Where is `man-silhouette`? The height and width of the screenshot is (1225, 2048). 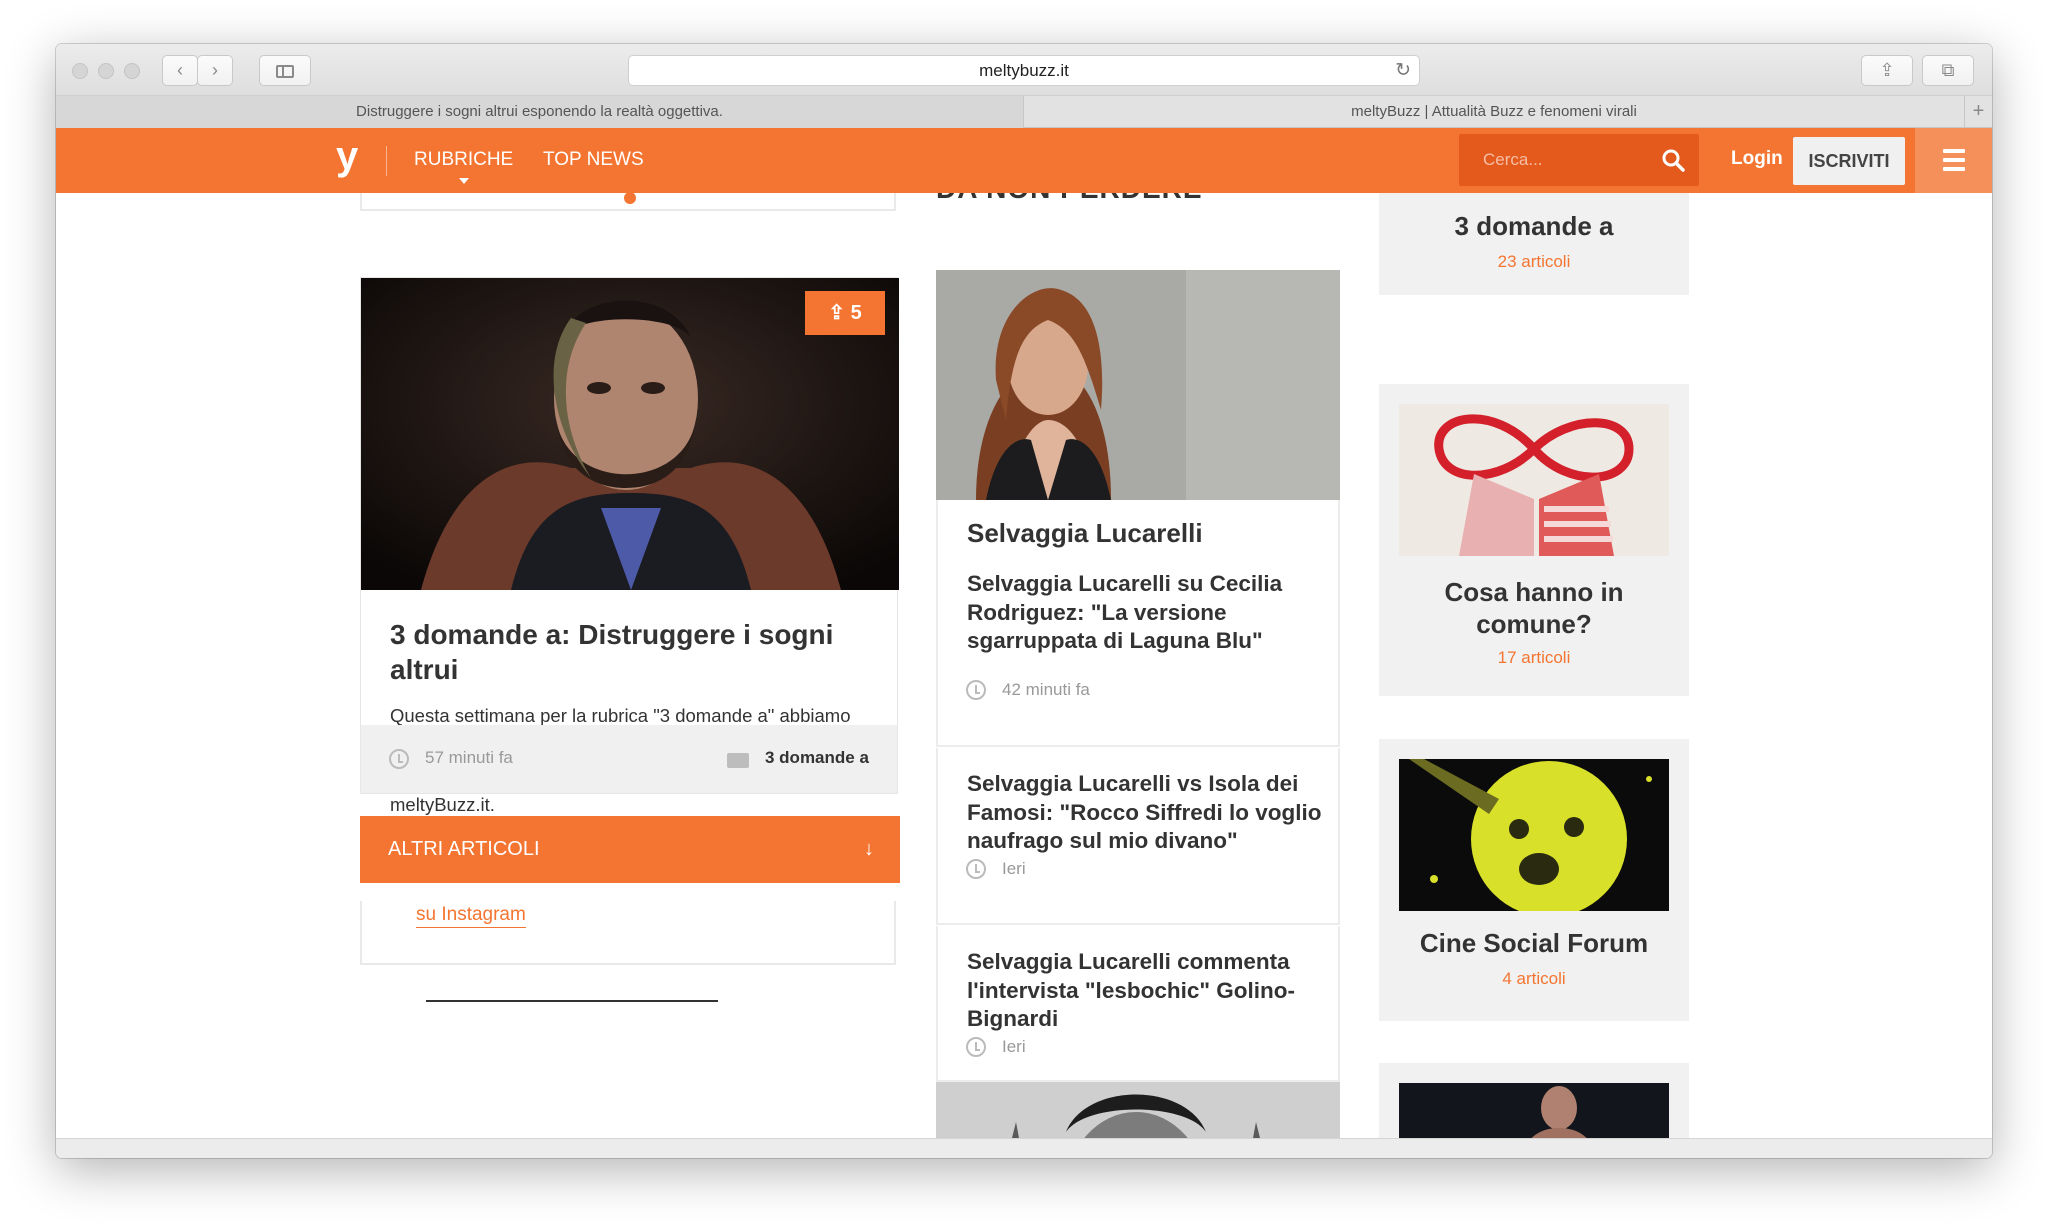 man-silhouette is located at coordinates (1534, 1110).